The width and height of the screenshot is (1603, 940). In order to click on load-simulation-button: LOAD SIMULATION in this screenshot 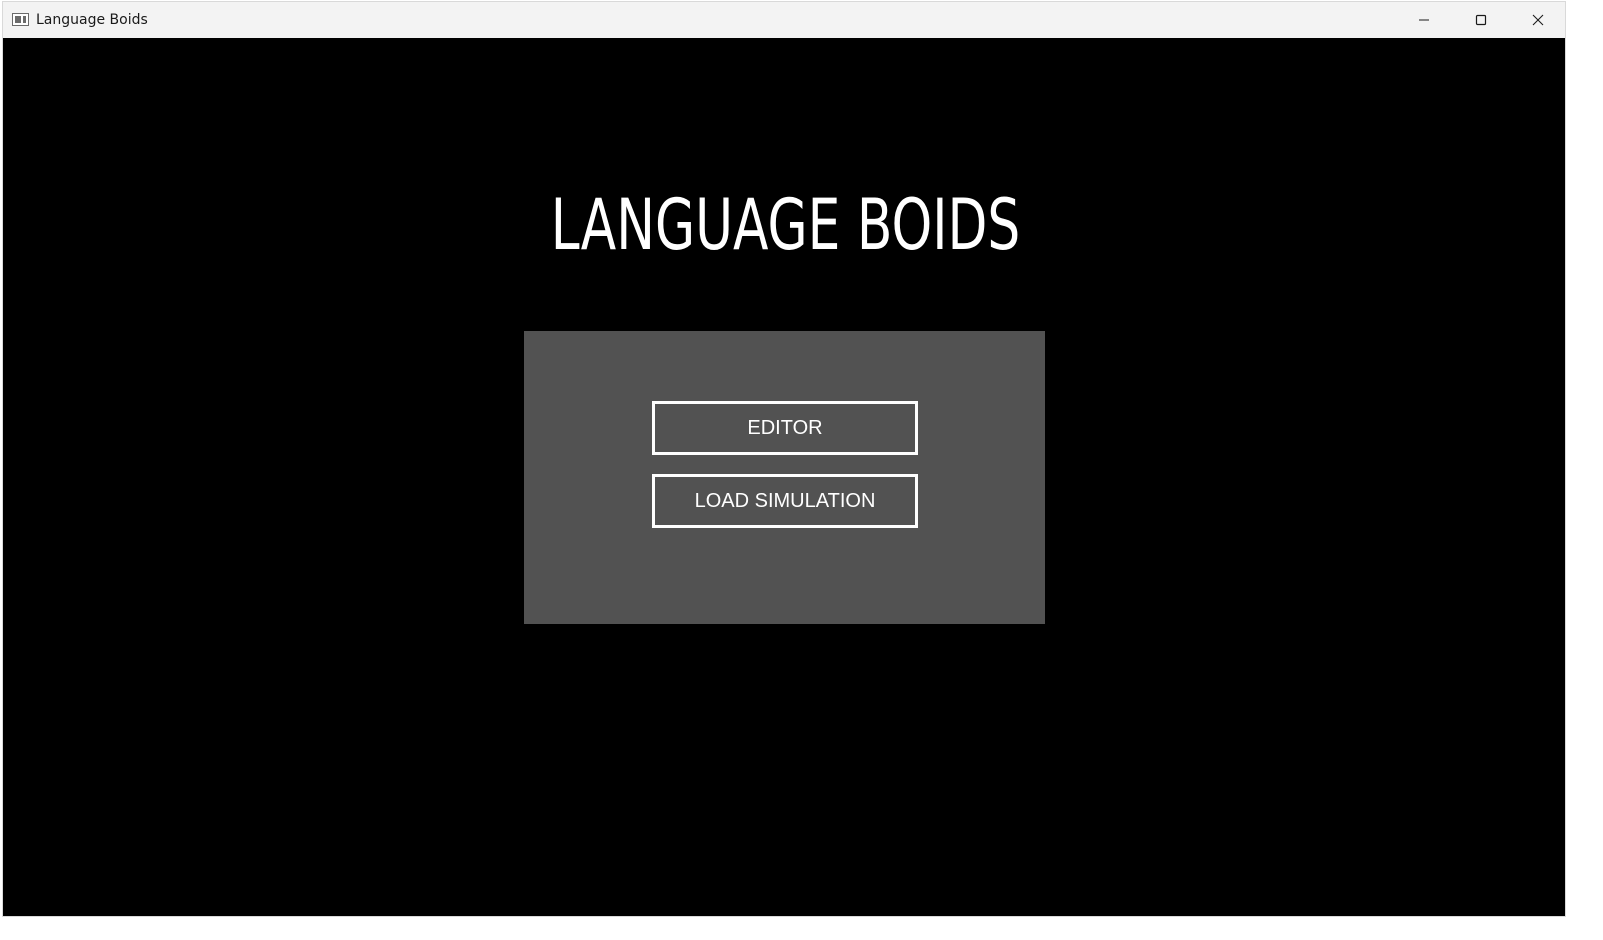, I will do `click(785, 501)`.